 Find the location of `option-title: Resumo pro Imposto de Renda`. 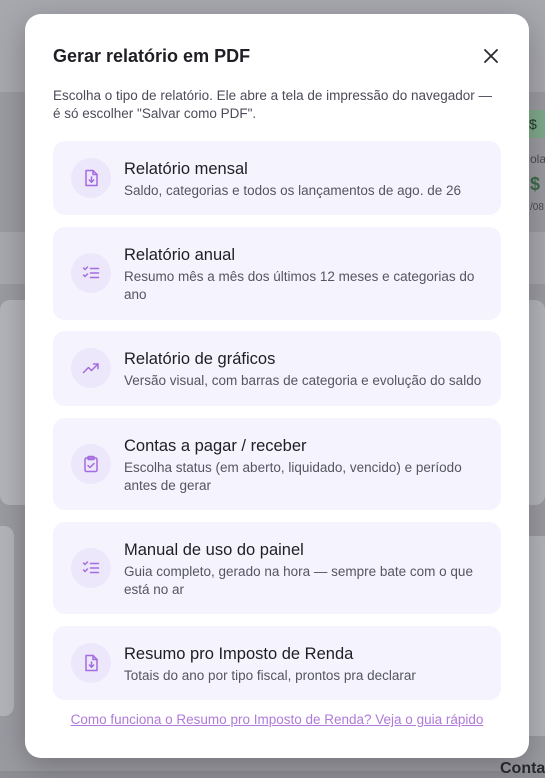

option-title: Resumo pro Imposto de Renda is located at coordinates (239, 654).